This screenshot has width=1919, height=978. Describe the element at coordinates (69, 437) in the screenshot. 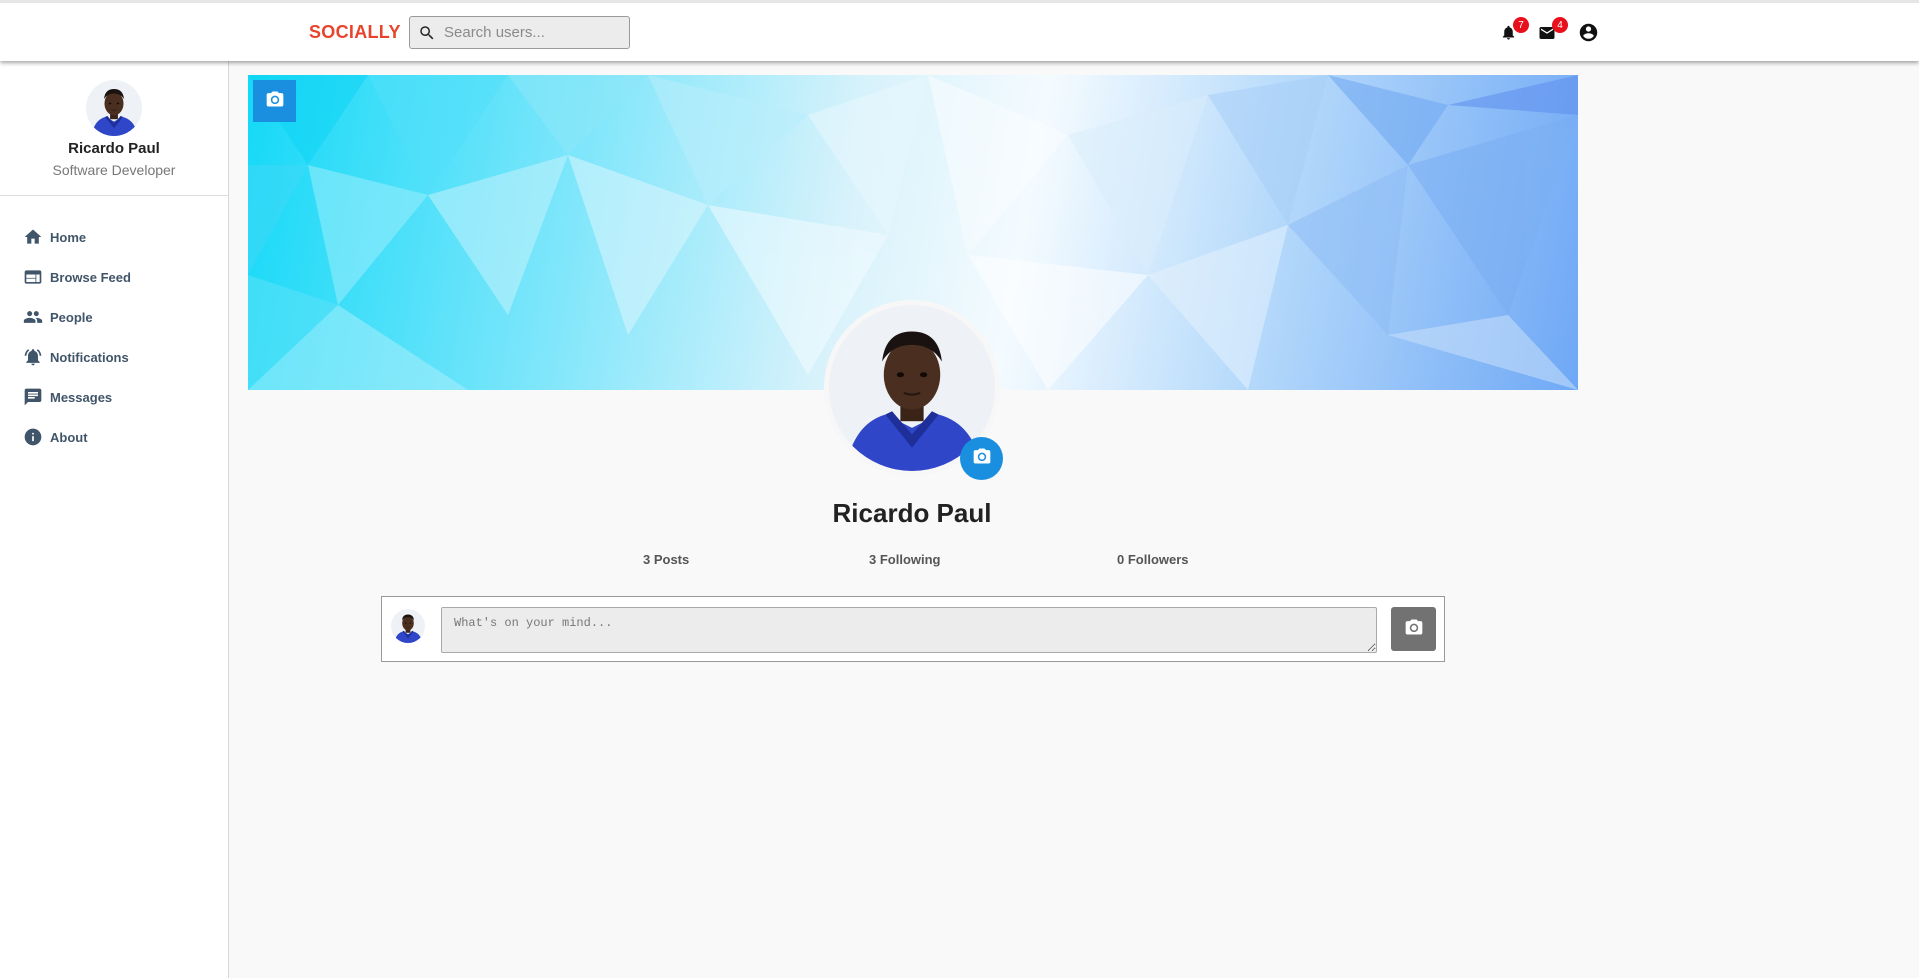

I see `sidebar-item-label: About` at that location.